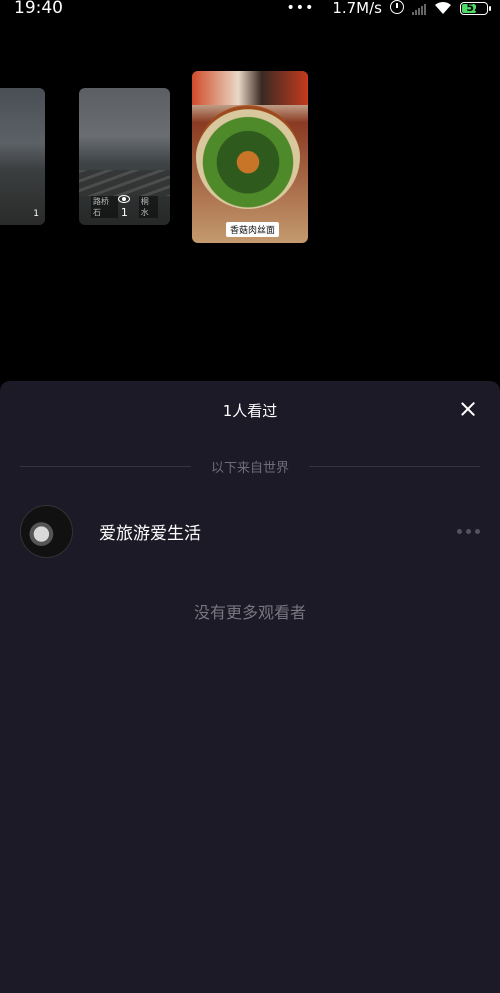 This screenshot has height=993, width=500. I want to click on story-image-table, so click(250, 88).